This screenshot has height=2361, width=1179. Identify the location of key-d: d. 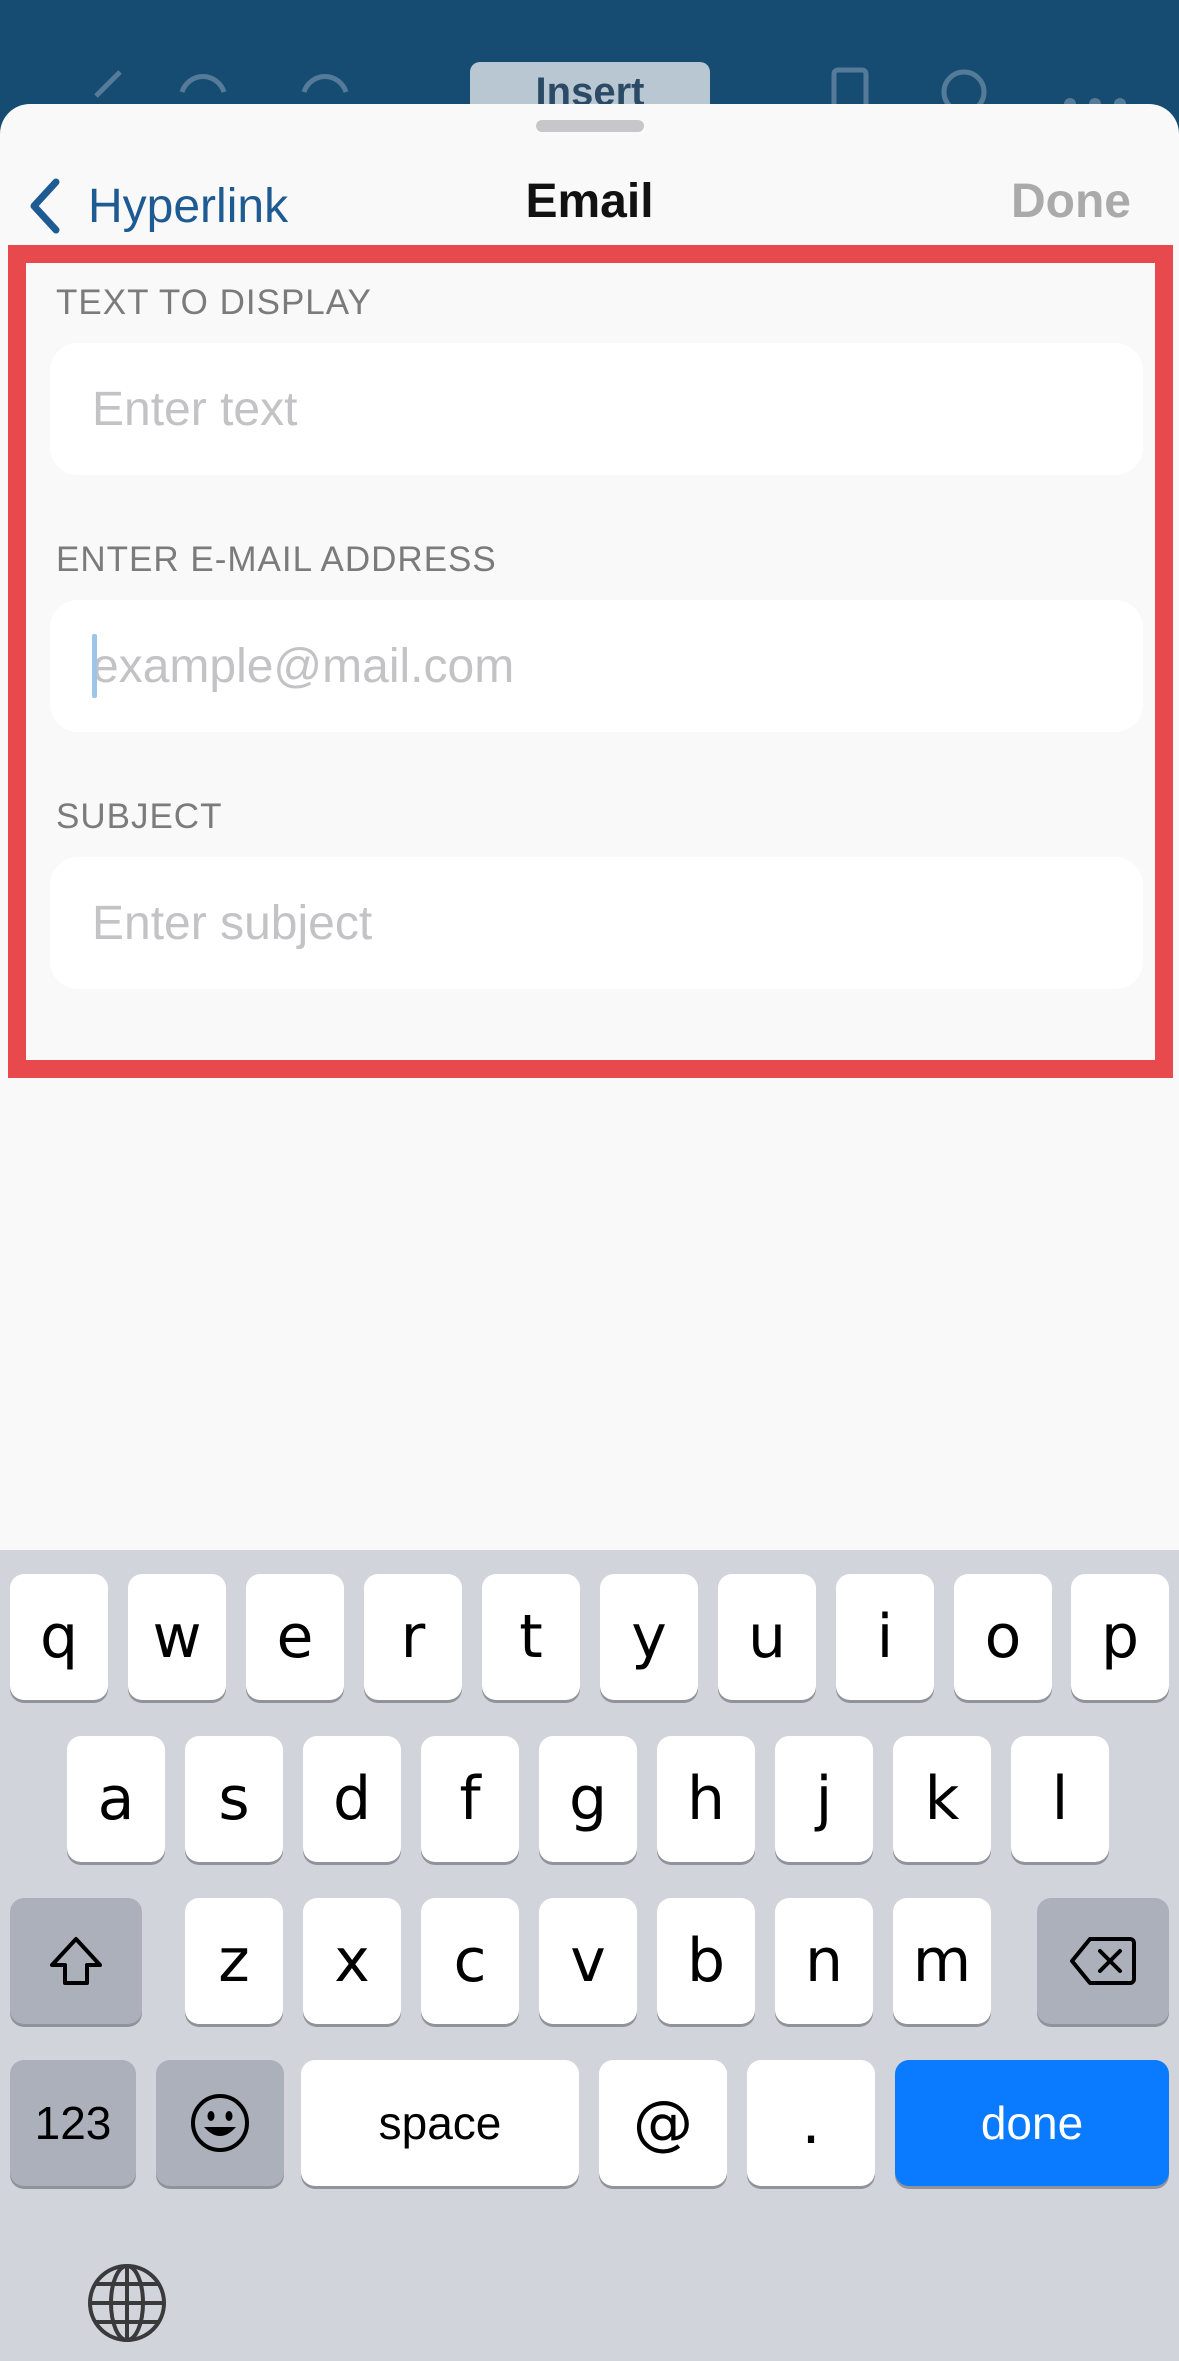
(352, 1799).